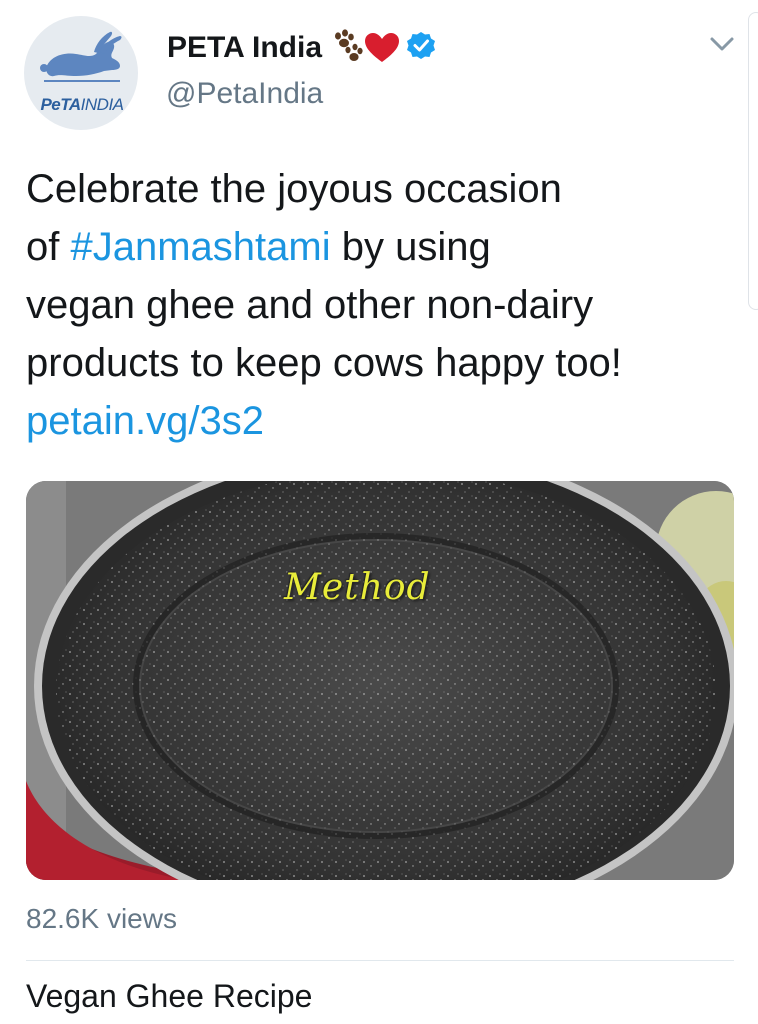 The height and width of the screenshot is (1024, 758). I want to click on author-display-name: PETA India, so click(244, 48).